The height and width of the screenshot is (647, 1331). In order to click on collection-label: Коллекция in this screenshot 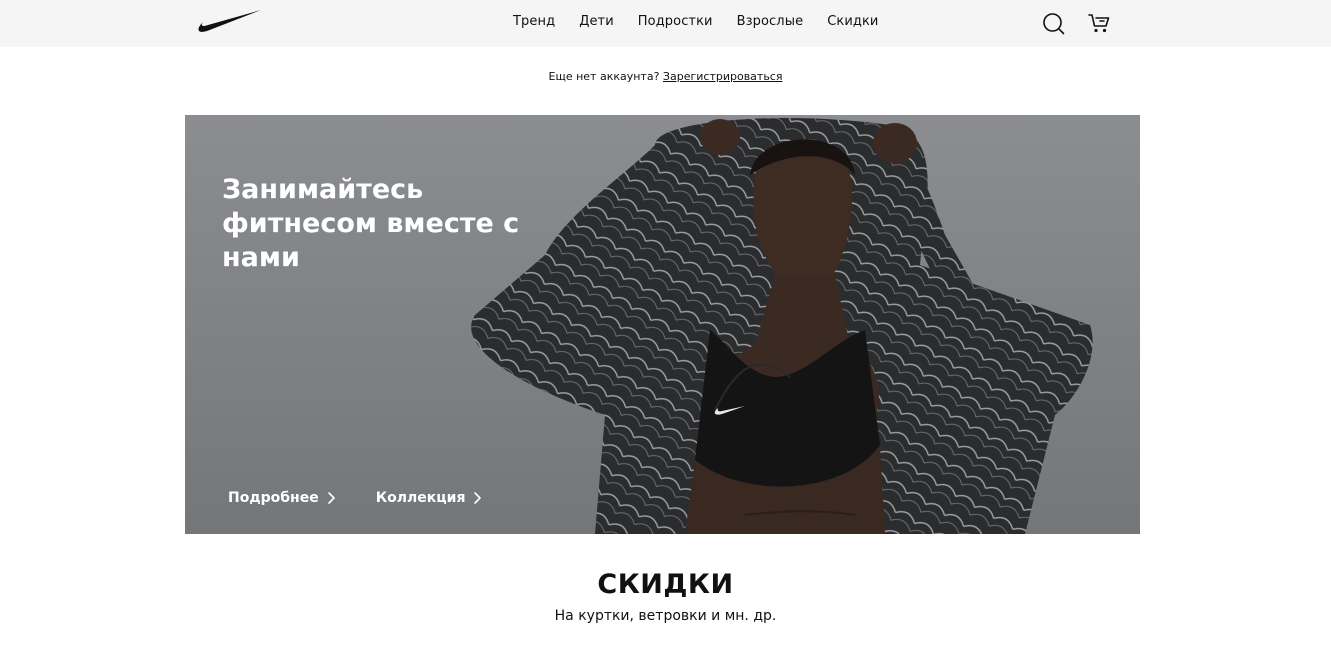, I will do `click(420, 498)`.